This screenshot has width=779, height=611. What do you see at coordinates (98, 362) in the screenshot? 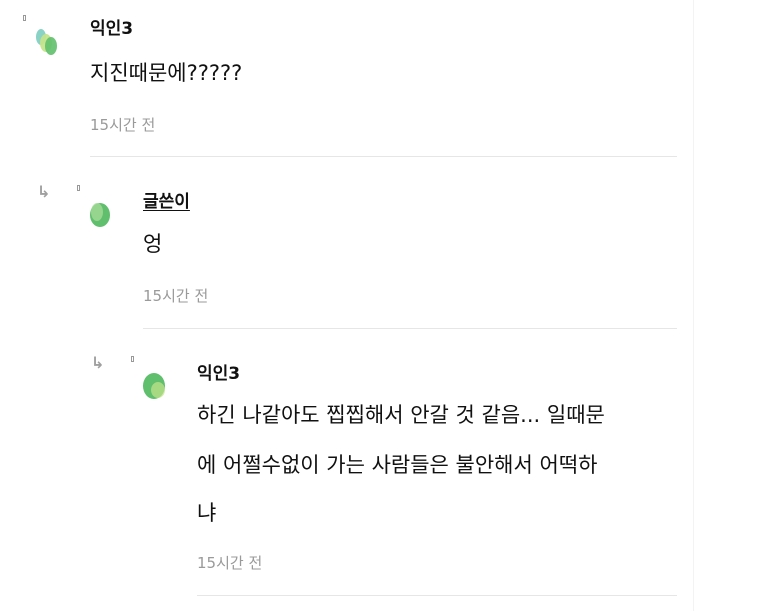
I see `reply-arrow-icon: ↳` at bounding box center [98, 362].